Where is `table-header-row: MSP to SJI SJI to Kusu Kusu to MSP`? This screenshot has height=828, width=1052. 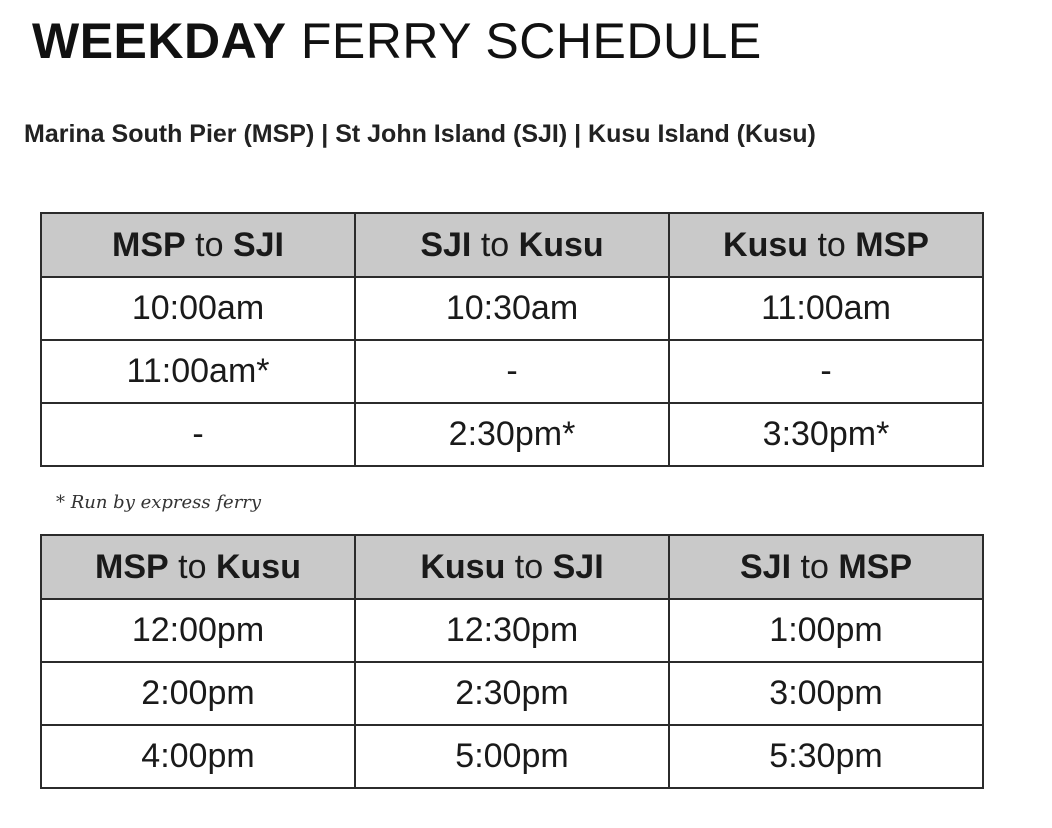 table-header-row: MSP to SJI SJI to Kusu Kusu to MSP is located at coordinates (512, 245).